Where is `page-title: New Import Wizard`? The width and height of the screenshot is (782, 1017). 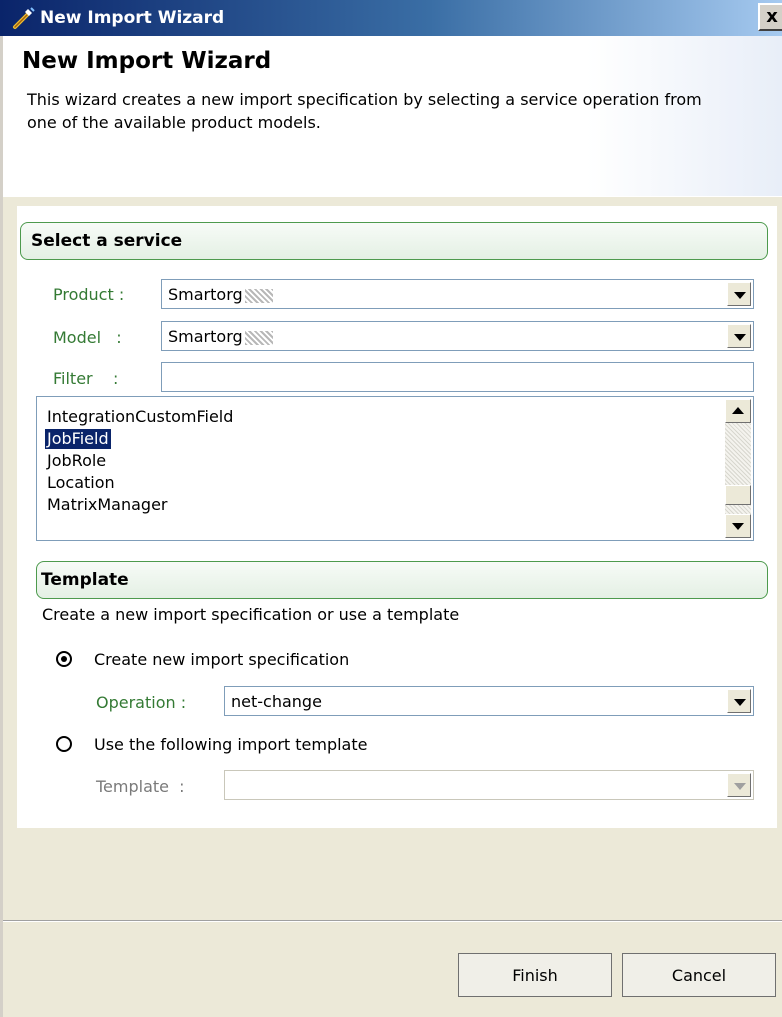 page-title: New Import Wizard is located at coordinates (147, 61).